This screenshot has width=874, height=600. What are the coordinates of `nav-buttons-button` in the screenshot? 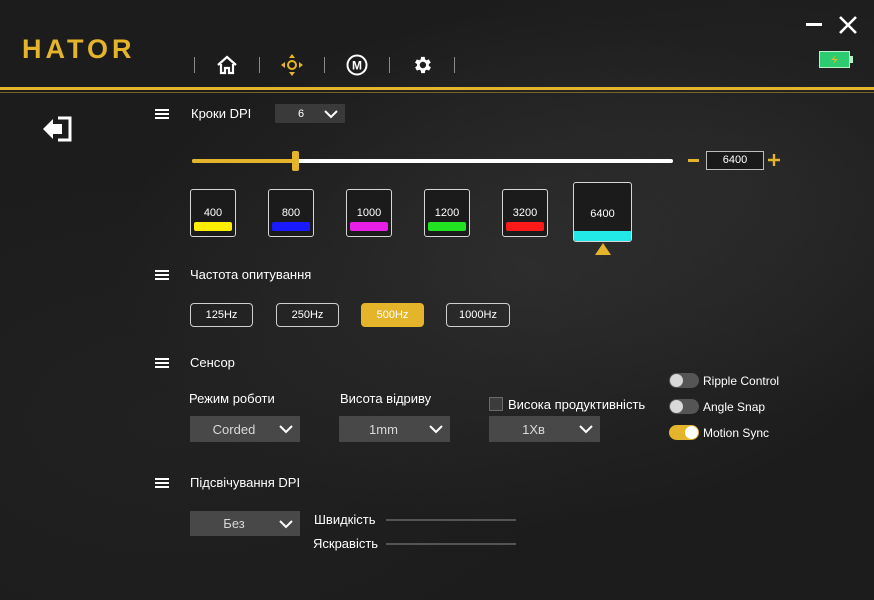 It's located at (292, 65).